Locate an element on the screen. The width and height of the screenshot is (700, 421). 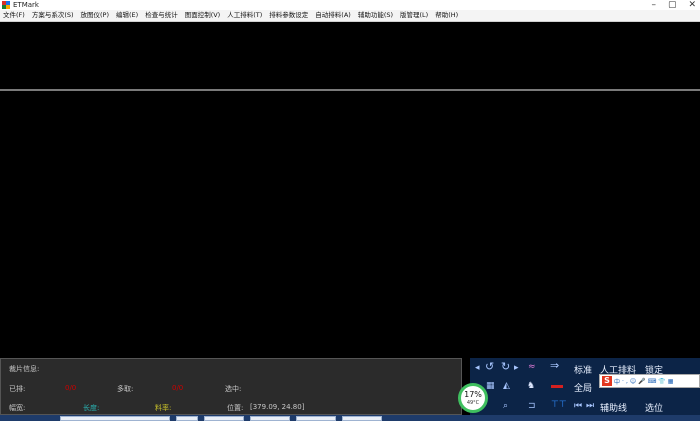
skip-end-icon: ⏭ is located at coordinates (590, 406).